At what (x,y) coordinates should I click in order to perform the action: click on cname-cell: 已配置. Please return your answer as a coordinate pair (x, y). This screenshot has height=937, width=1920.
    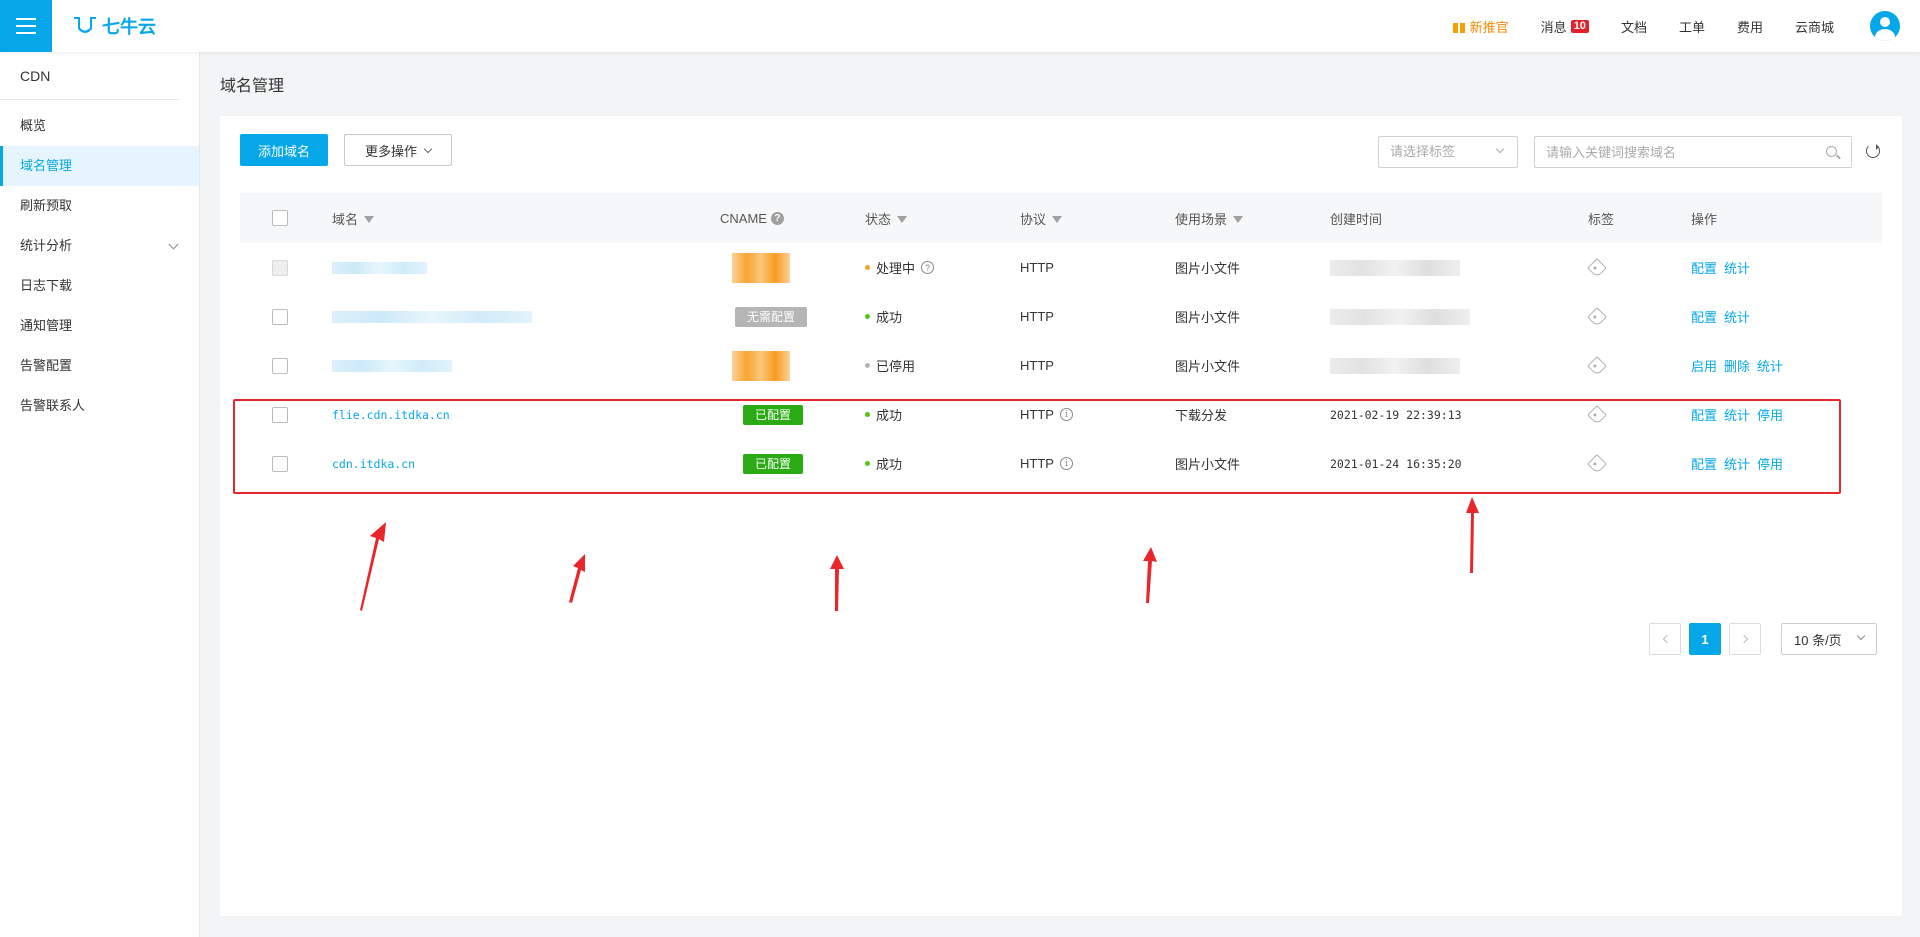
    Looking at the image, I should click on (792, 414).